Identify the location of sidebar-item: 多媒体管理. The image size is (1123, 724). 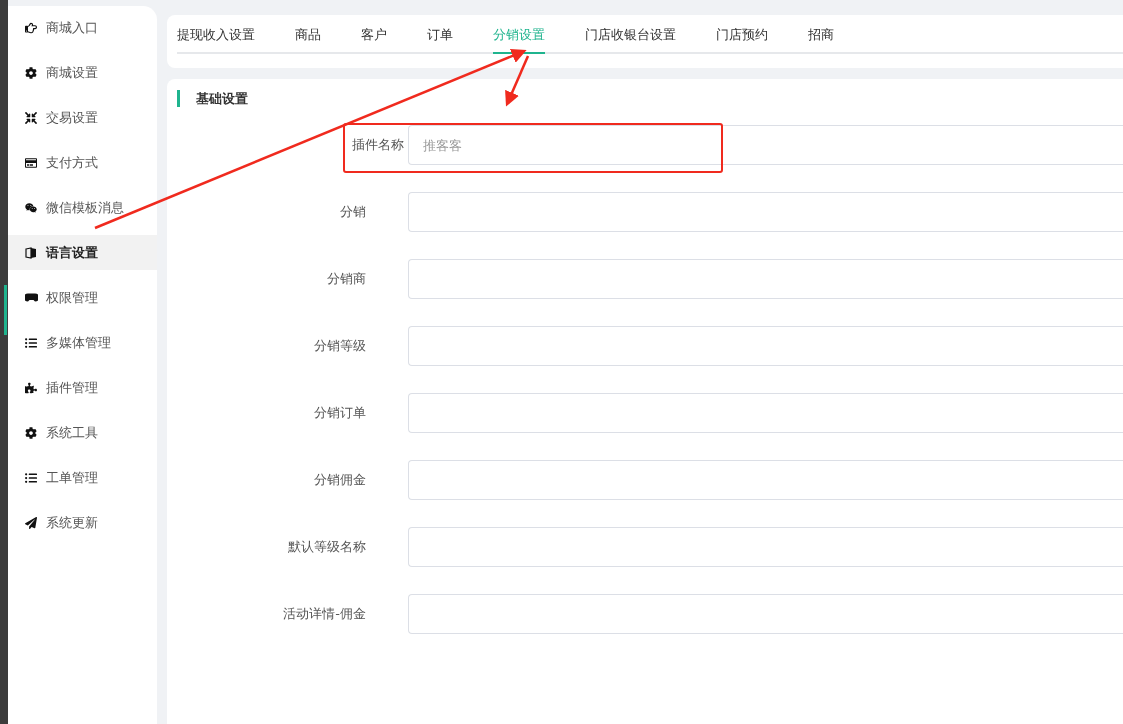
(82, 342).